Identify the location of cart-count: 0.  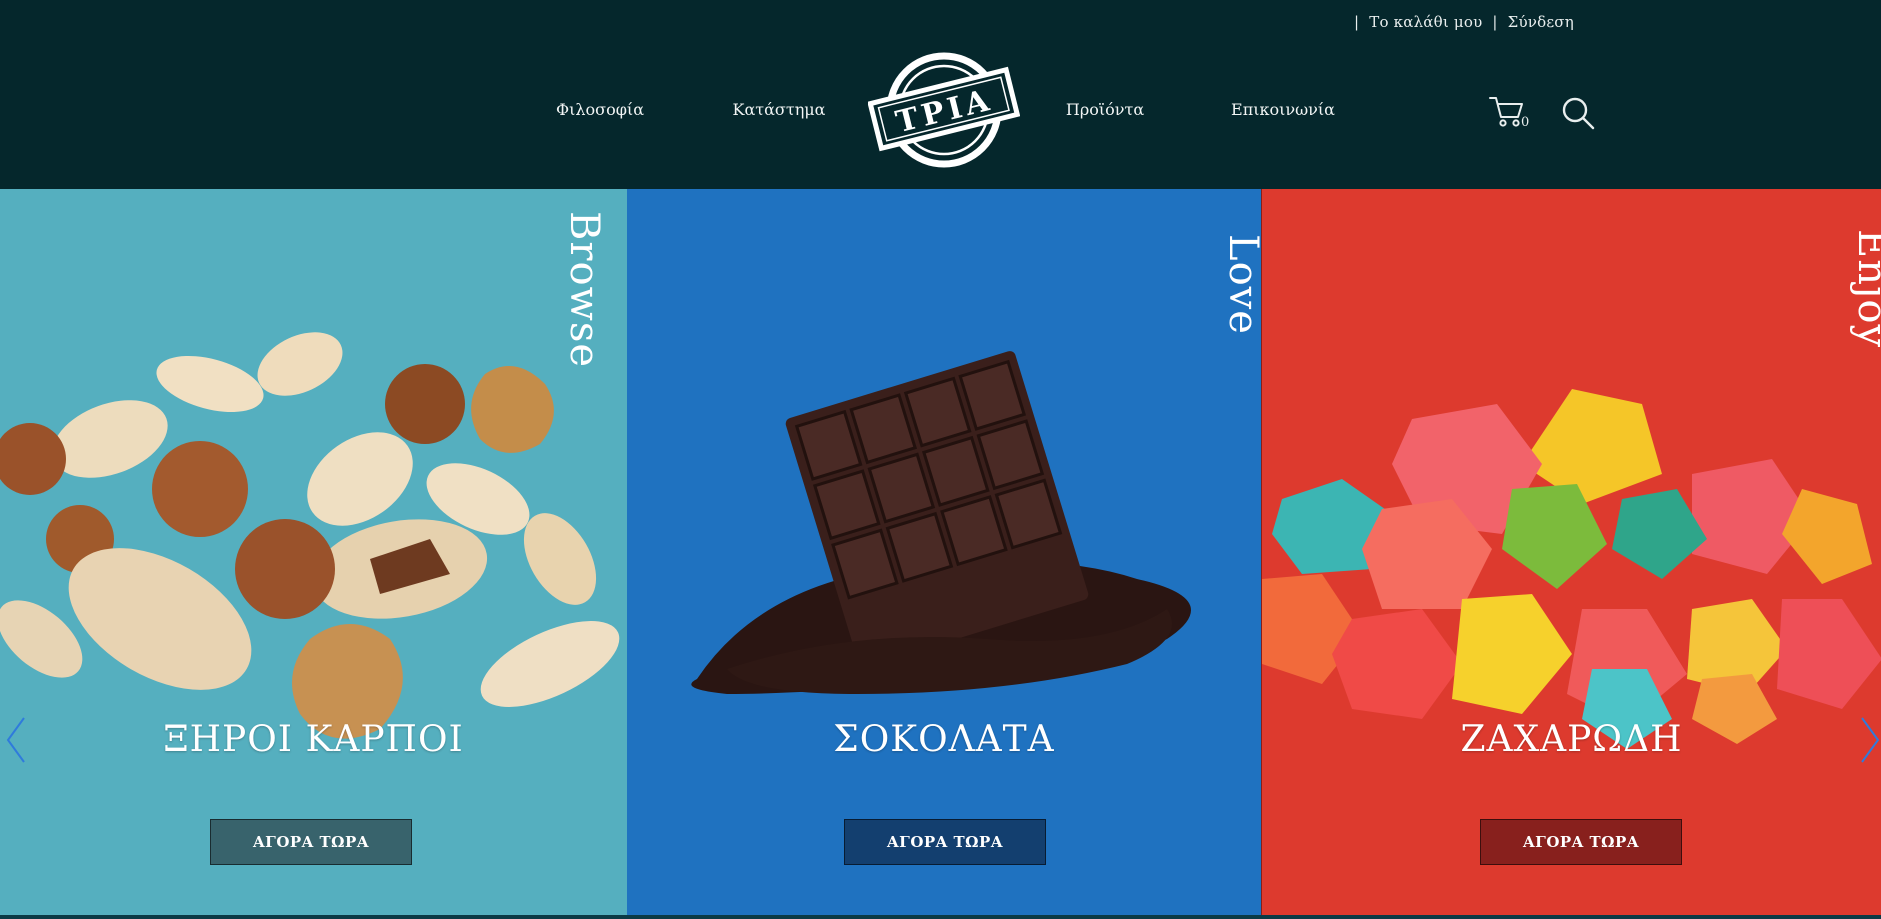
(1525, 122).